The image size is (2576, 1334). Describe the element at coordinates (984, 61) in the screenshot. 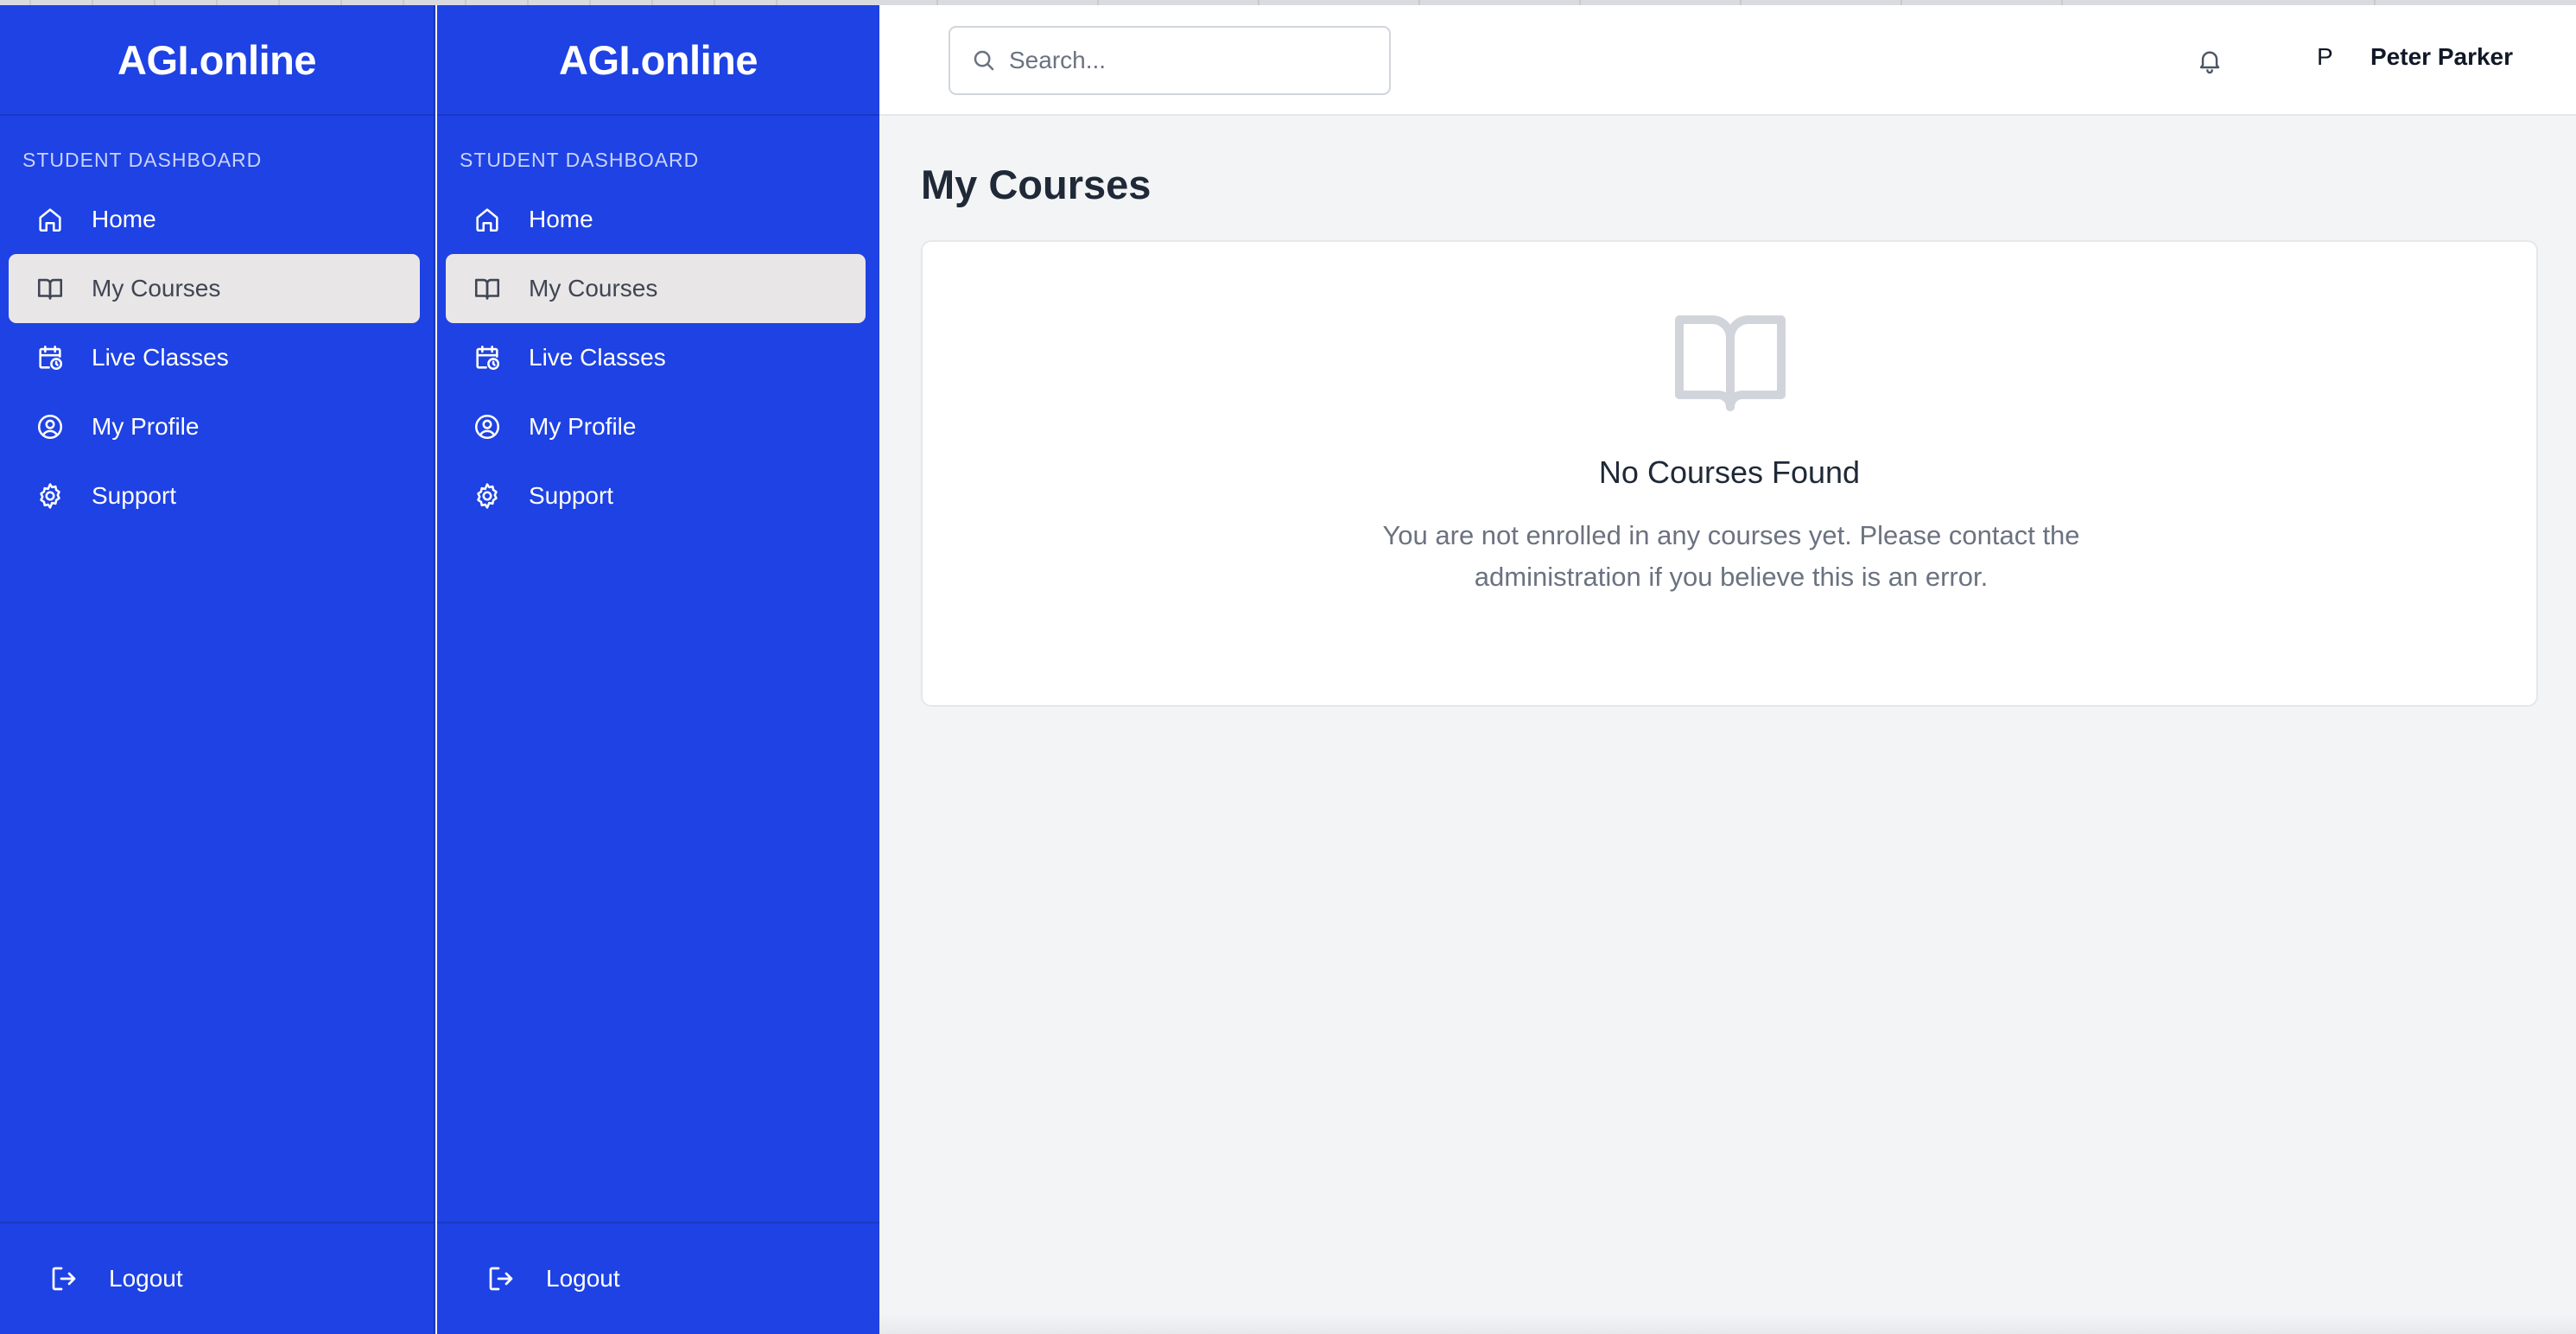

I see `search-icon` at that location.